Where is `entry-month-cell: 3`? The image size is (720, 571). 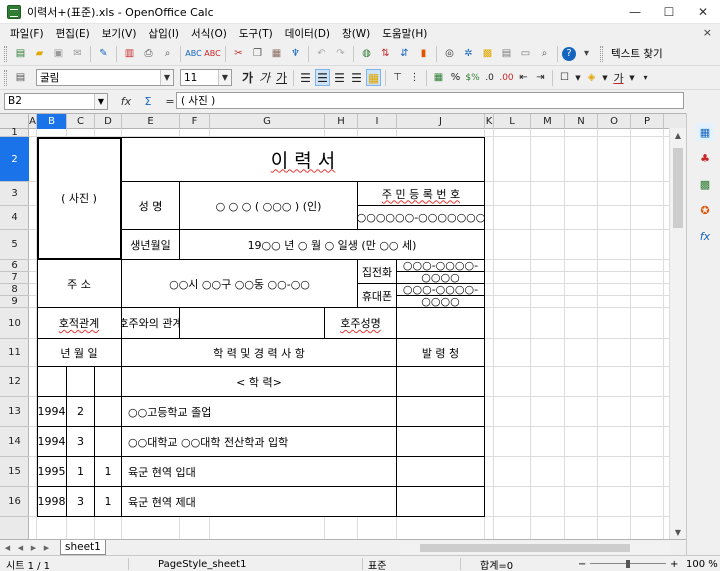 entry-month-cell: 3 is located at coordinates (81, 502).